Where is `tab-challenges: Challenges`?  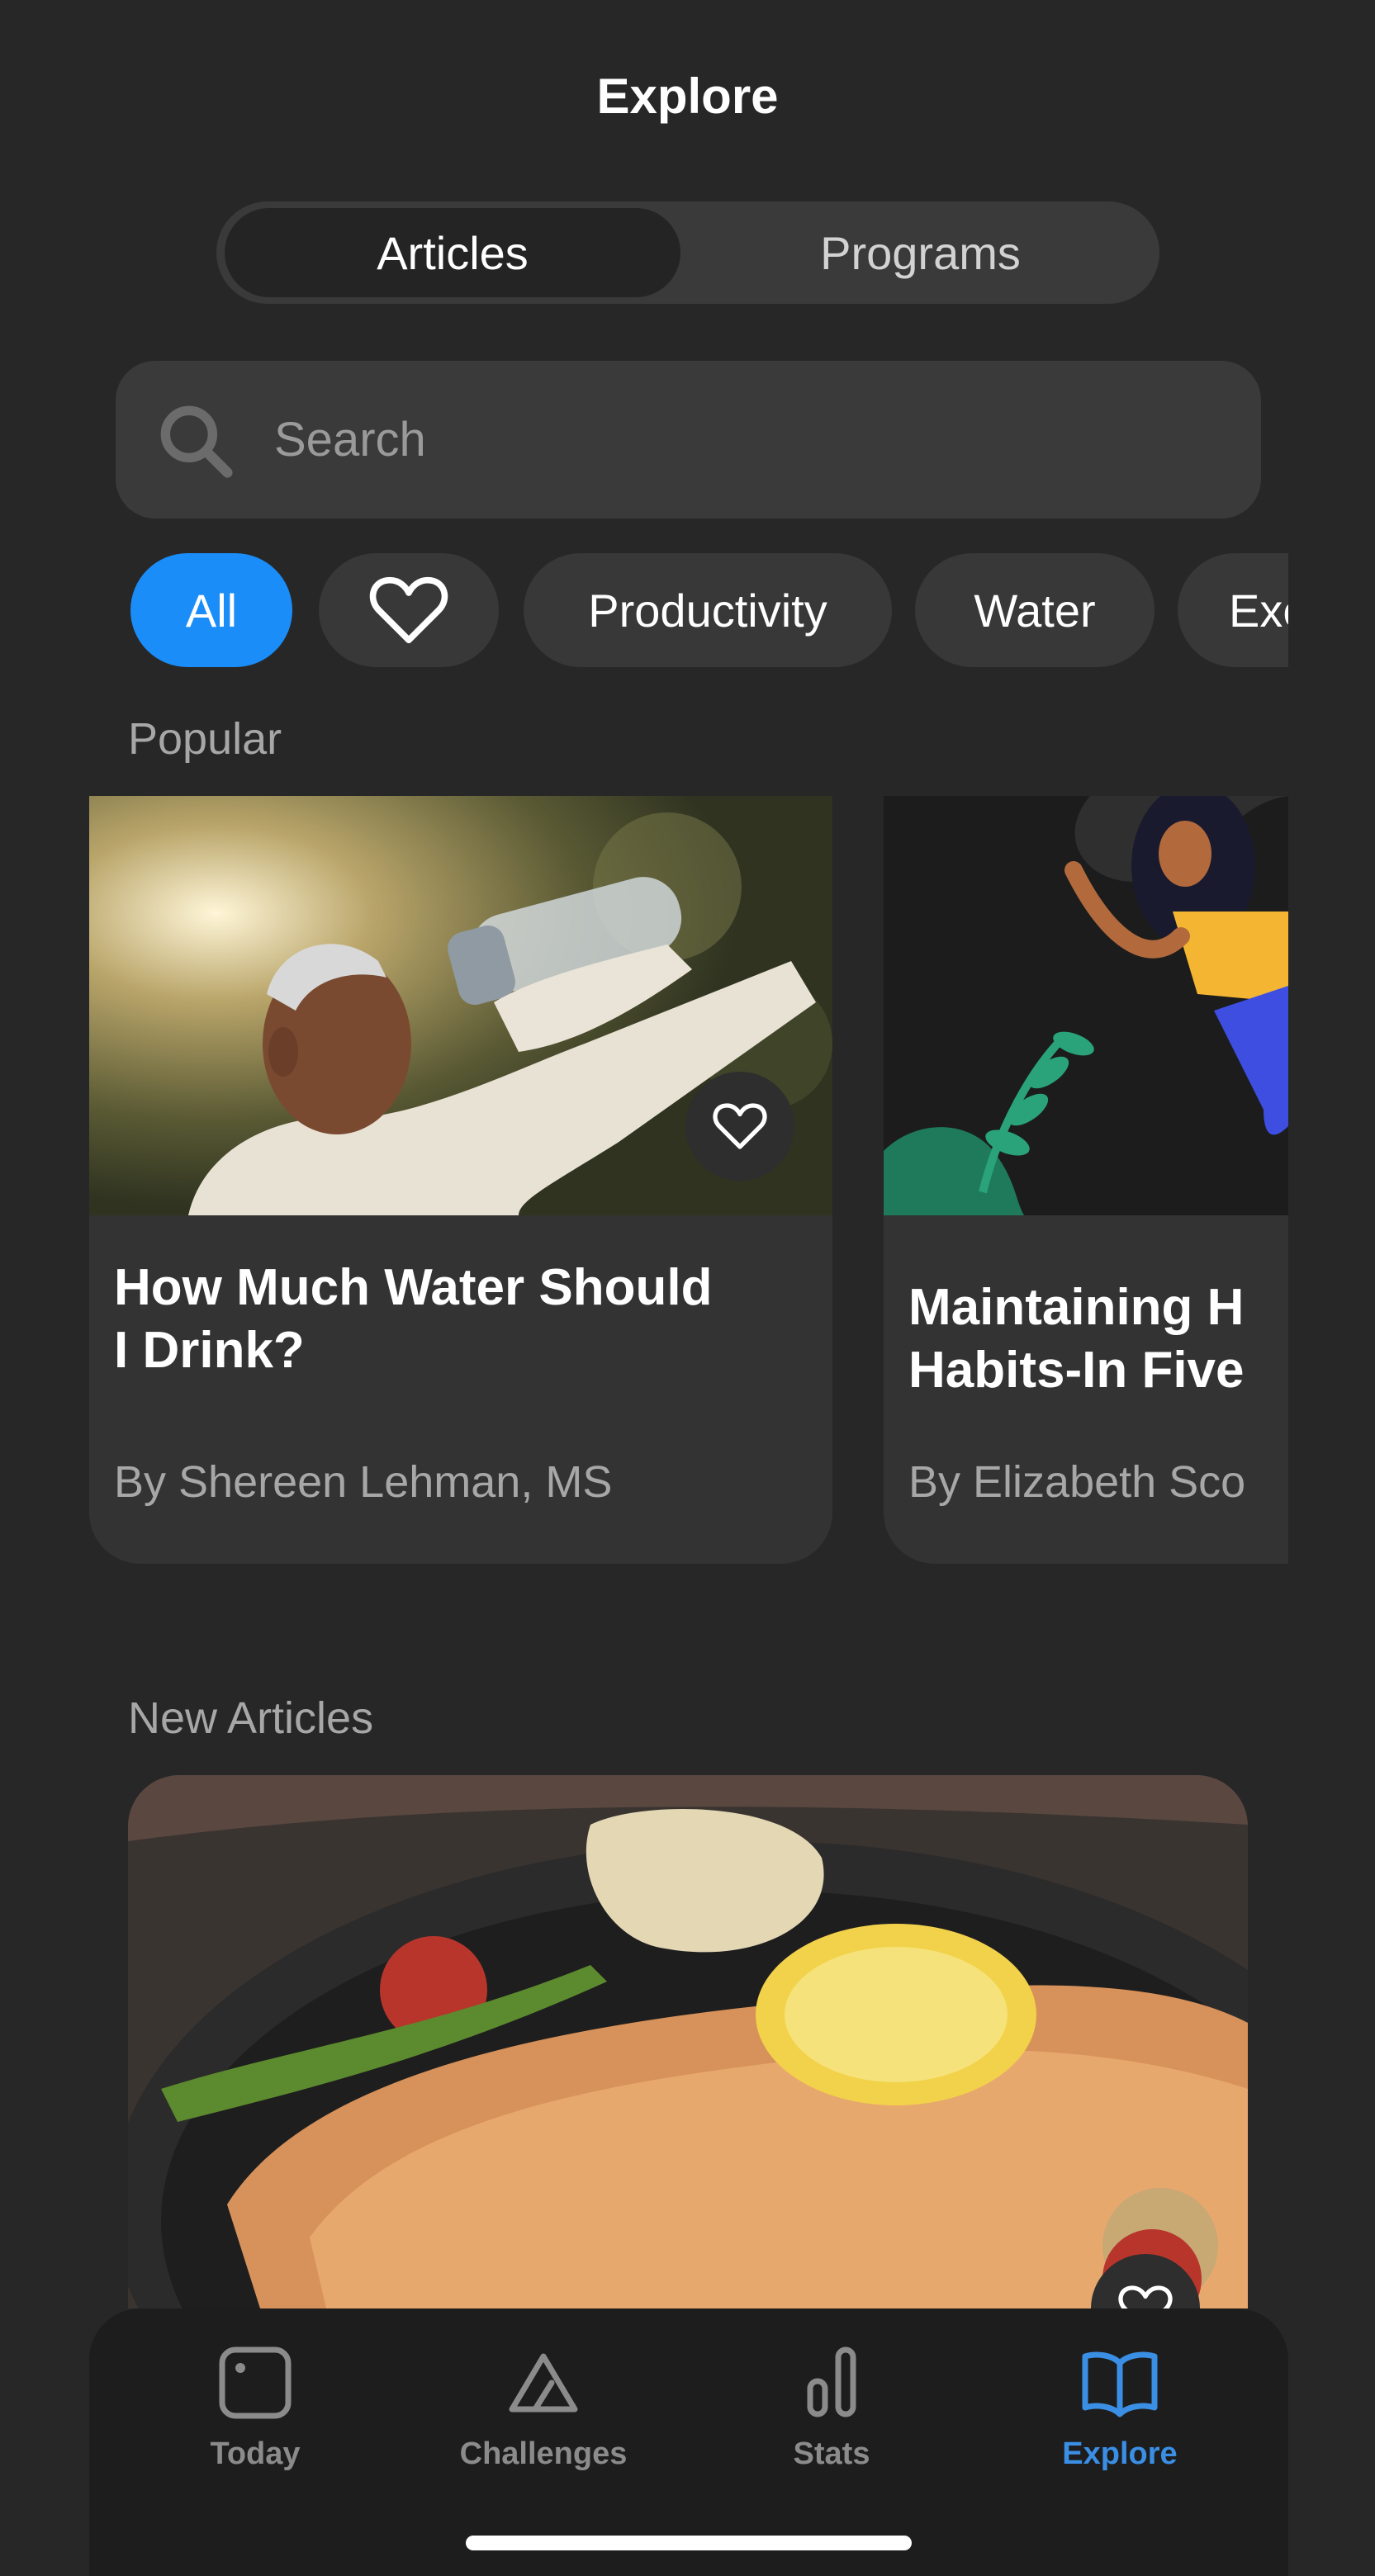 tab-challenges: Challenges is located at coordinates (543, 2407).